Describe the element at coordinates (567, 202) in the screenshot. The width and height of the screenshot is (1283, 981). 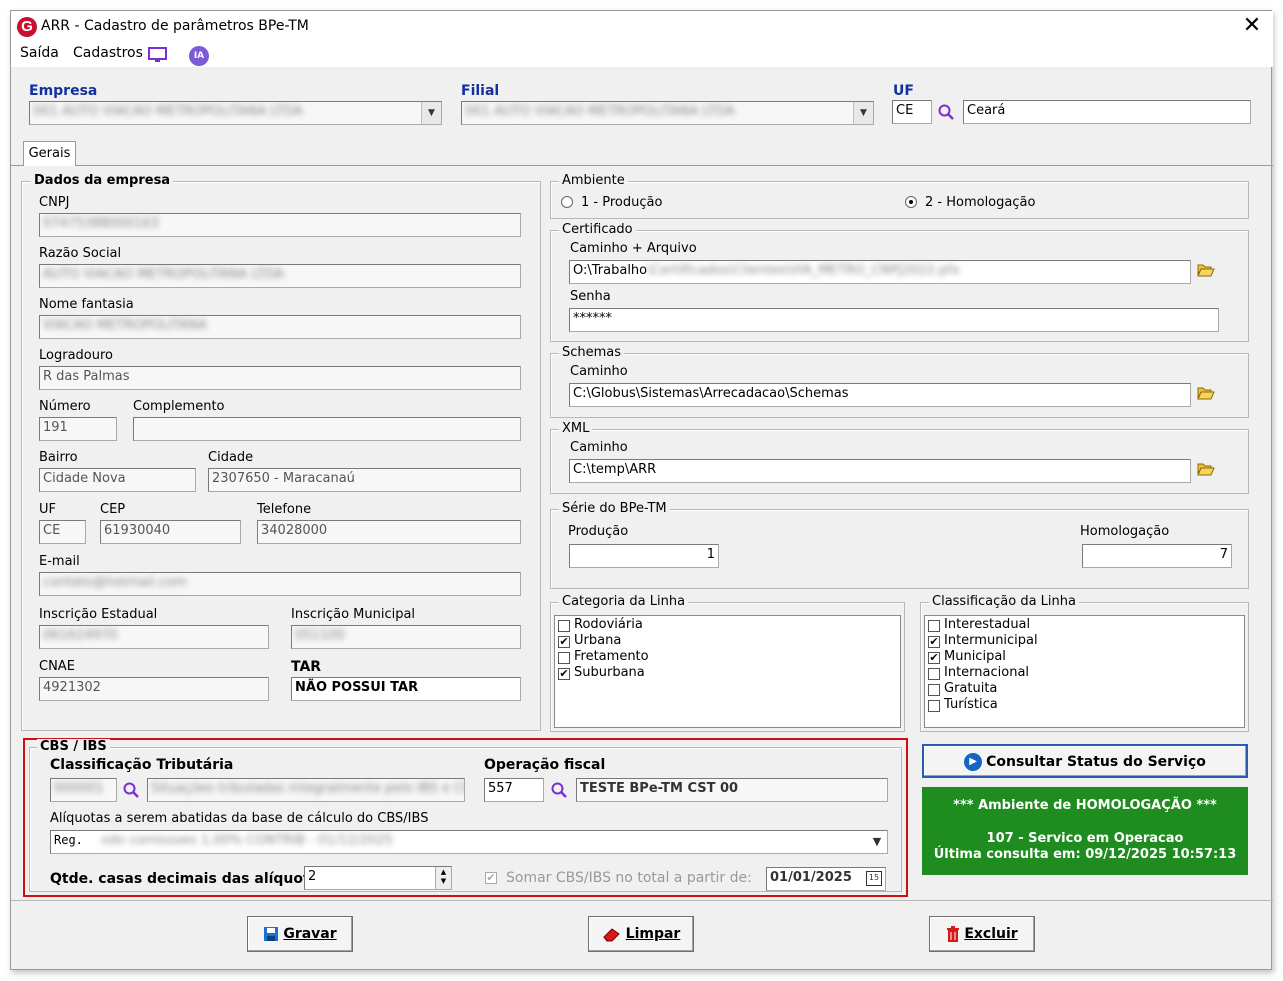
I see `radio-producao` at that location.